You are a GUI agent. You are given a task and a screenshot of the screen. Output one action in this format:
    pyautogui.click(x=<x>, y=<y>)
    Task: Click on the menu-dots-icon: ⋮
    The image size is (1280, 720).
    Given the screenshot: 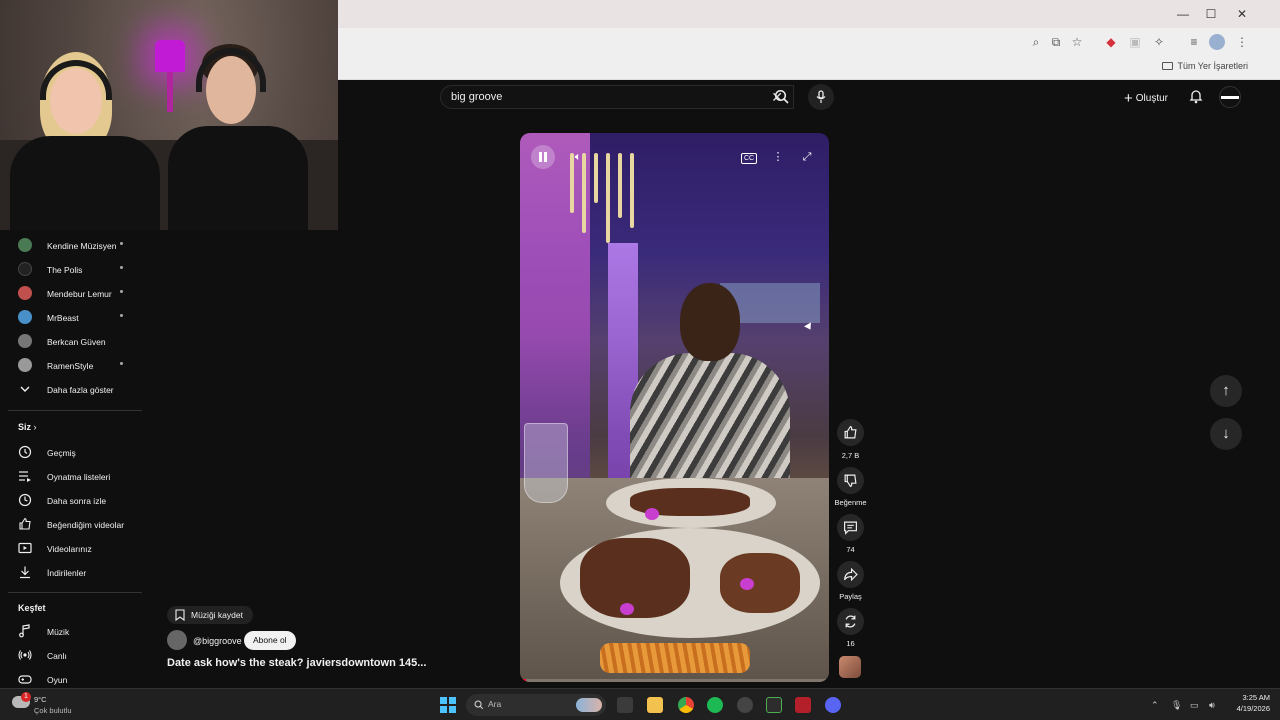 What is the action you would take?
    pyautogui.click(x=1242, y=42)
    